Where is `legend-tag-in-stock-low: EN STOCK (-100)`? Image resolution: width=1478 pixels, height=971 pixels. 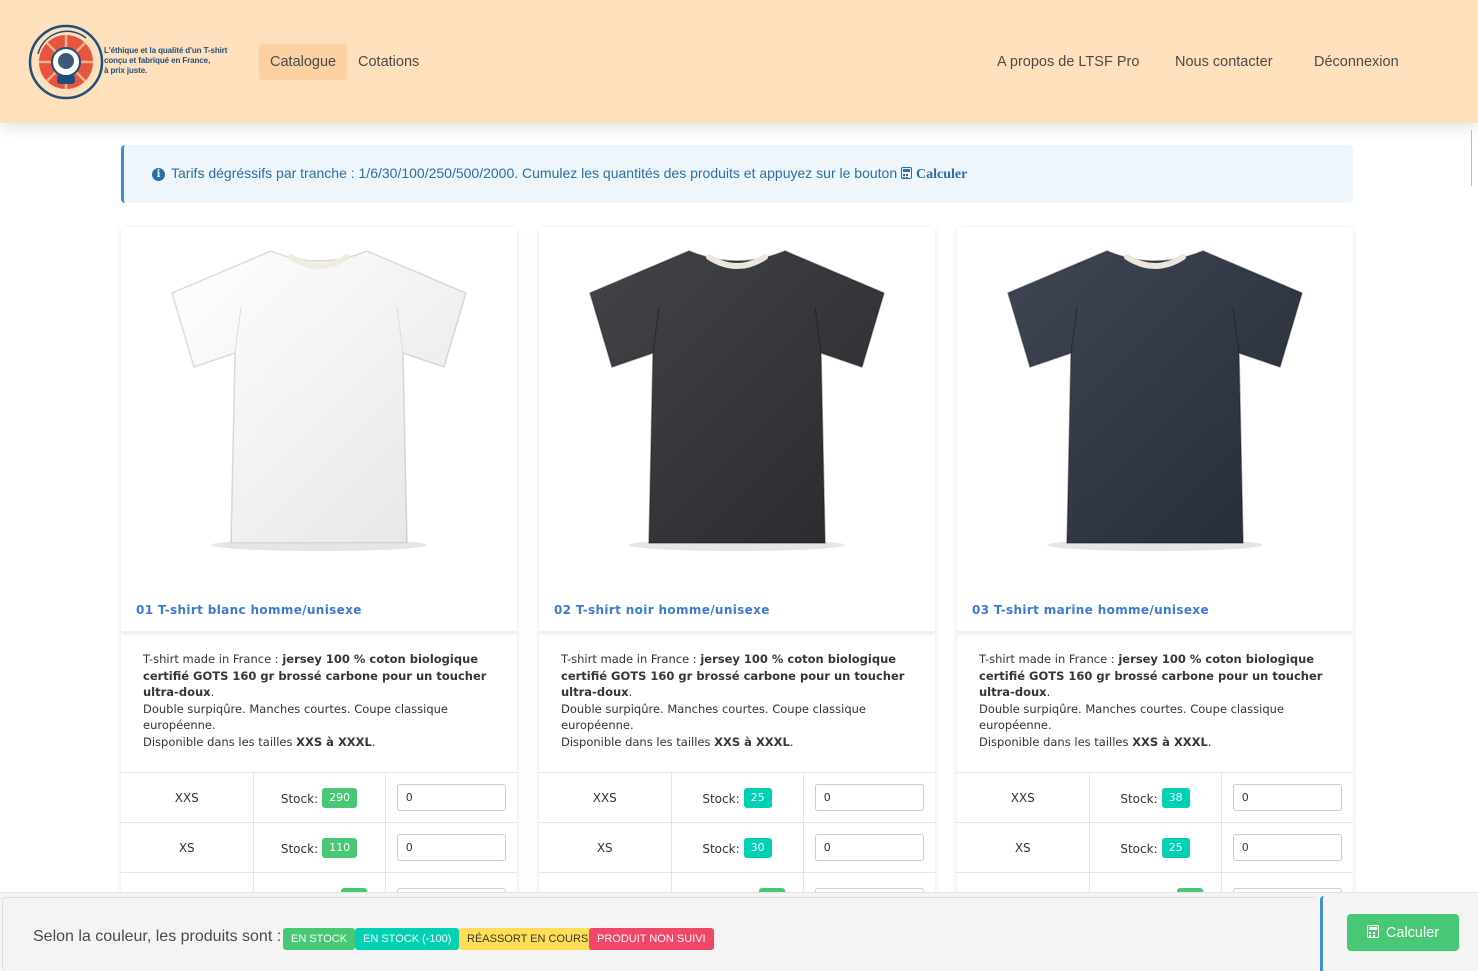
legend-tag-in-stock-low: EN STOCK (-100) is located at coordinates (407, 939).